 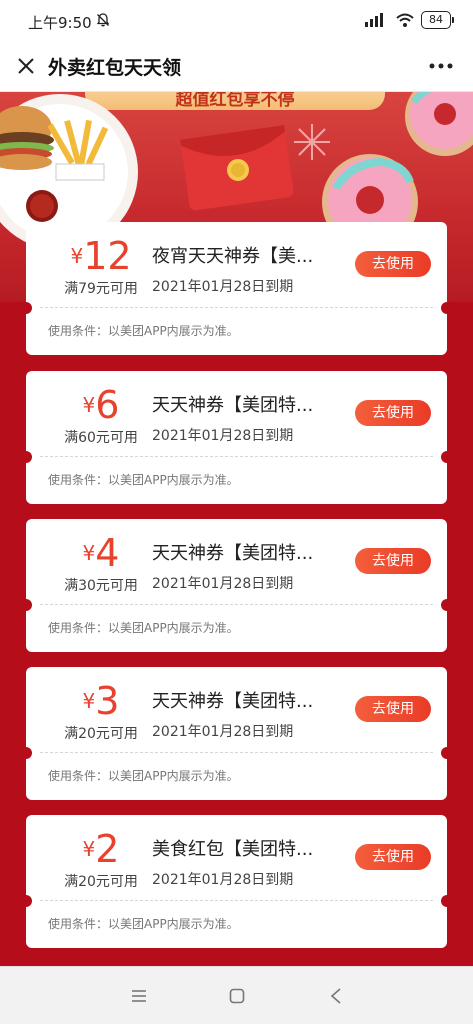 What do you see at coordinates (26, 66) in the screenshot?
I see `close-icon` at bounding box center [26, 66].